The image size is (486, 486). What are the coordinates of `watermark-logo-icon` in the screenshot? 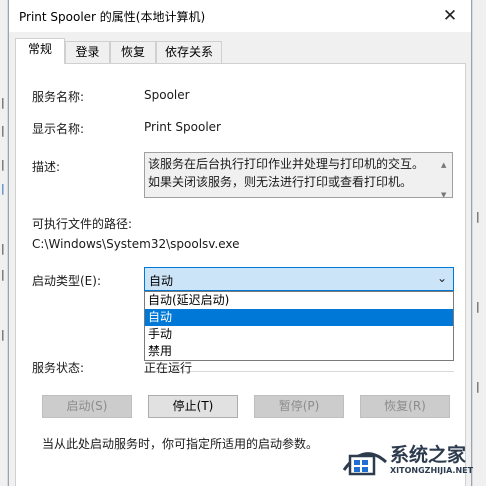 It's located at (365, 464).